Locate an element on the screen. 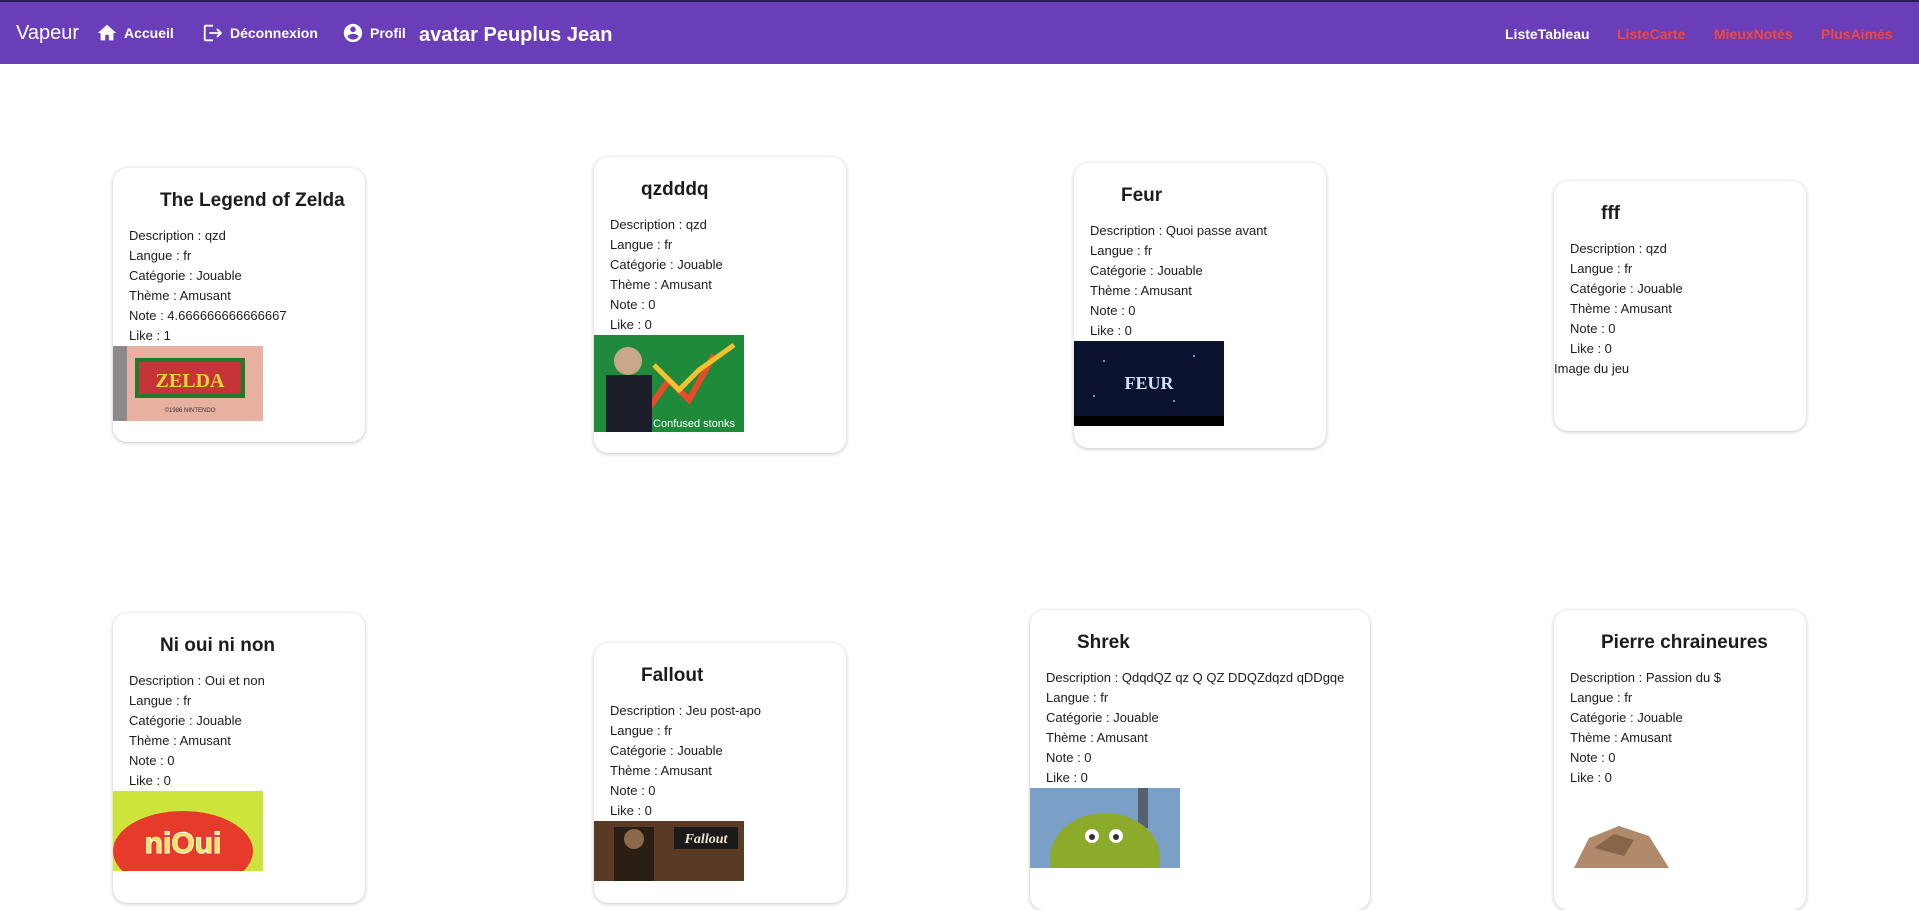  nioui-logo-text: niOui is located at coordinates (183, 843).